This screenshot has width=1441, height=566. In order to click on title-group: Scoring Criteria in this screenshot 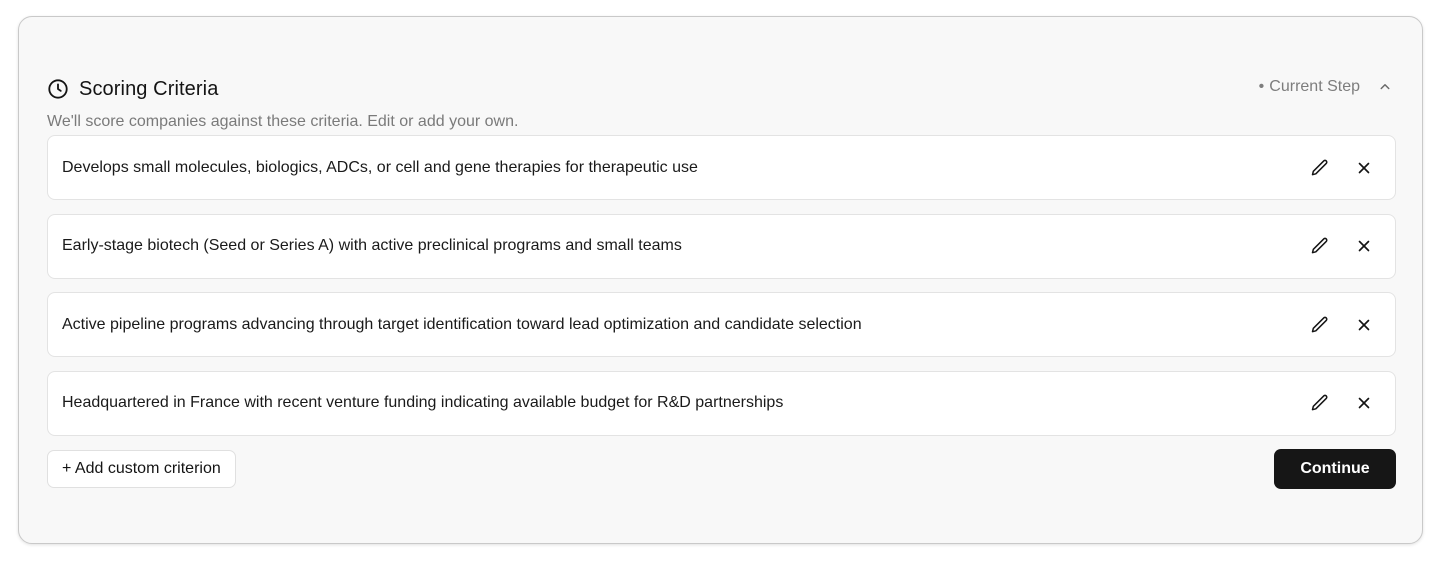, I will do `click(132, 89)`.